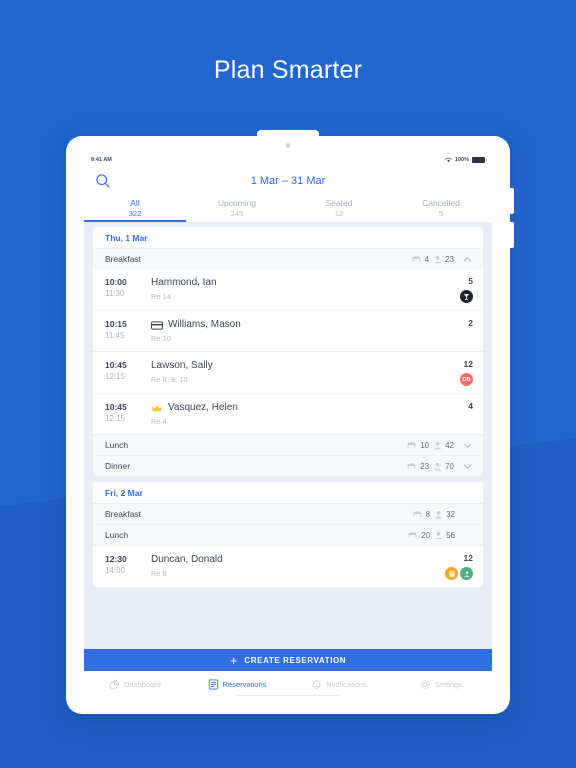 The height and width of the screenshot is (768, 576). Describe the element at coordinates (466, 573) in the screenshot. I see `guest-badge` at that location.